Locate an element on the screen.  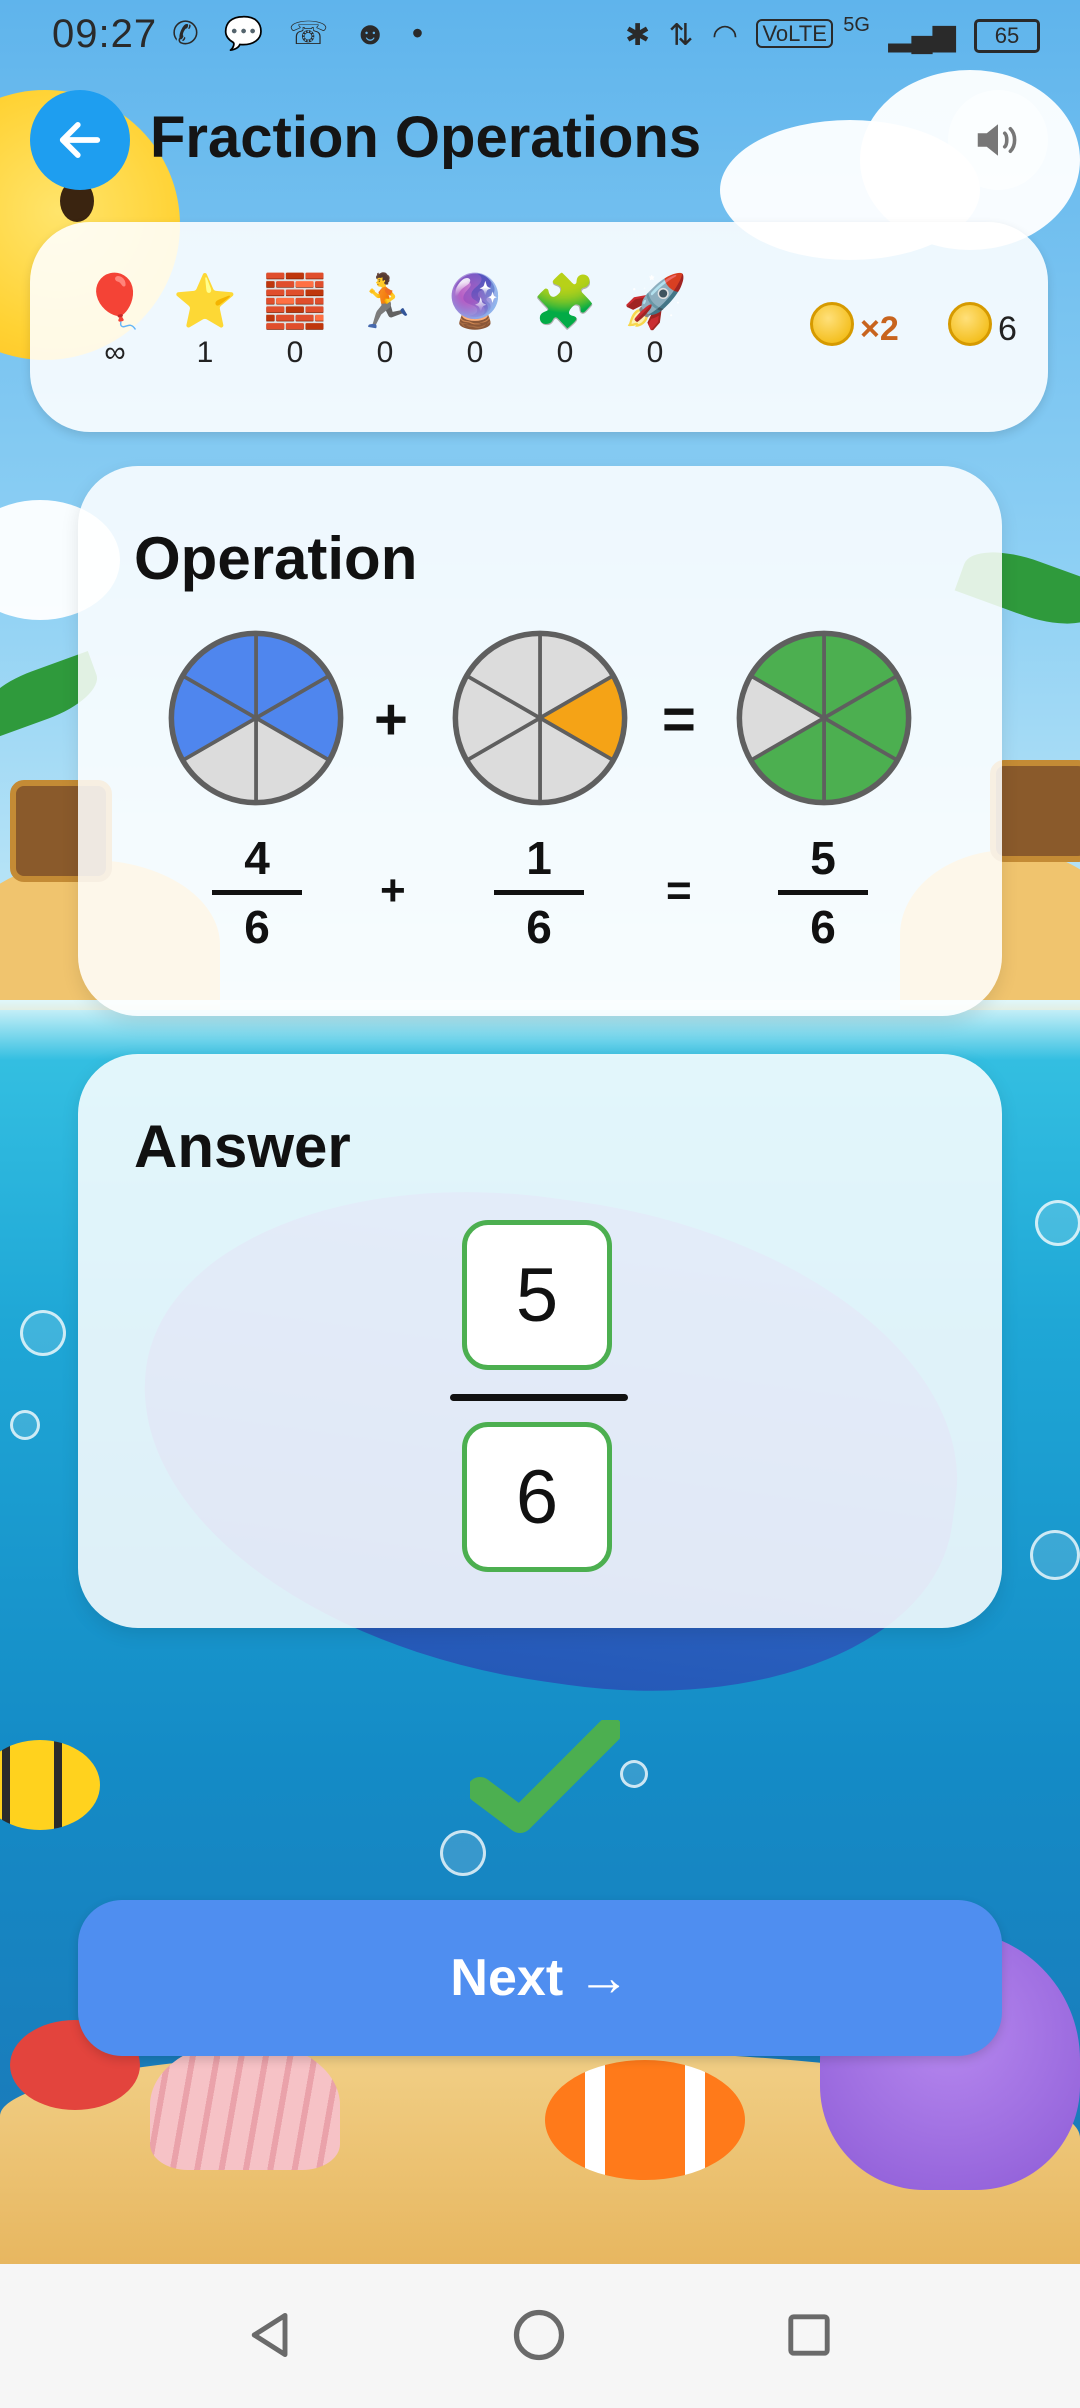
powerup-star: ⭐ 1 is located at coordinates (205, 321).